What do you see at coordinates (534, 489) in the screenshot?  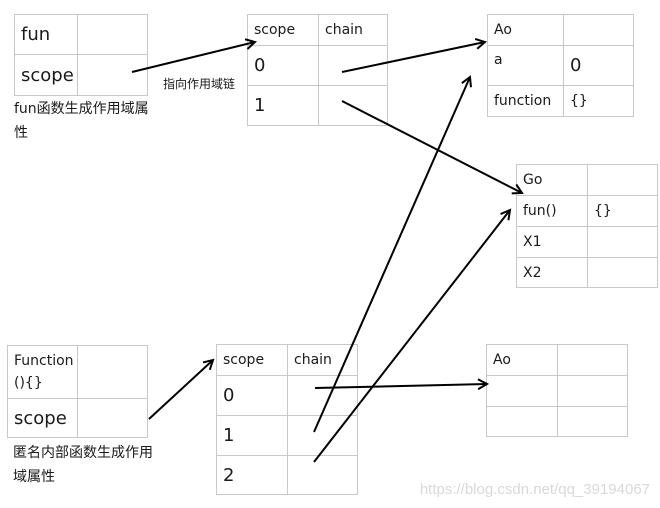 I see `watermark: https://blog.csdn.net/qq_39194067` at bounding box center [534, 489].